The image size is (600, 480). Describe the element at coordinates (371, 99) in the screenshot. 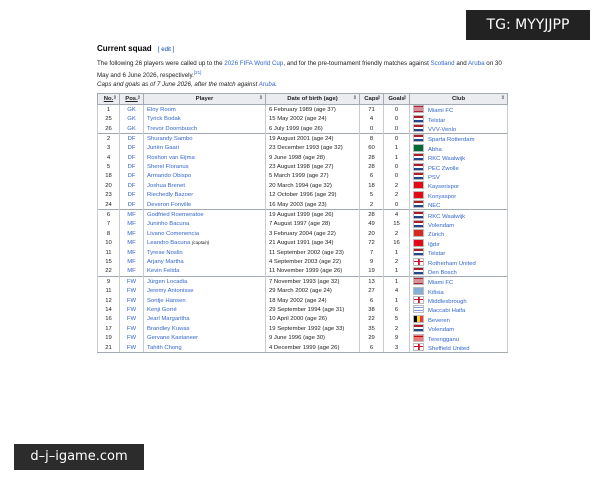

I see `header-caps: Caps ⇕` at that location.